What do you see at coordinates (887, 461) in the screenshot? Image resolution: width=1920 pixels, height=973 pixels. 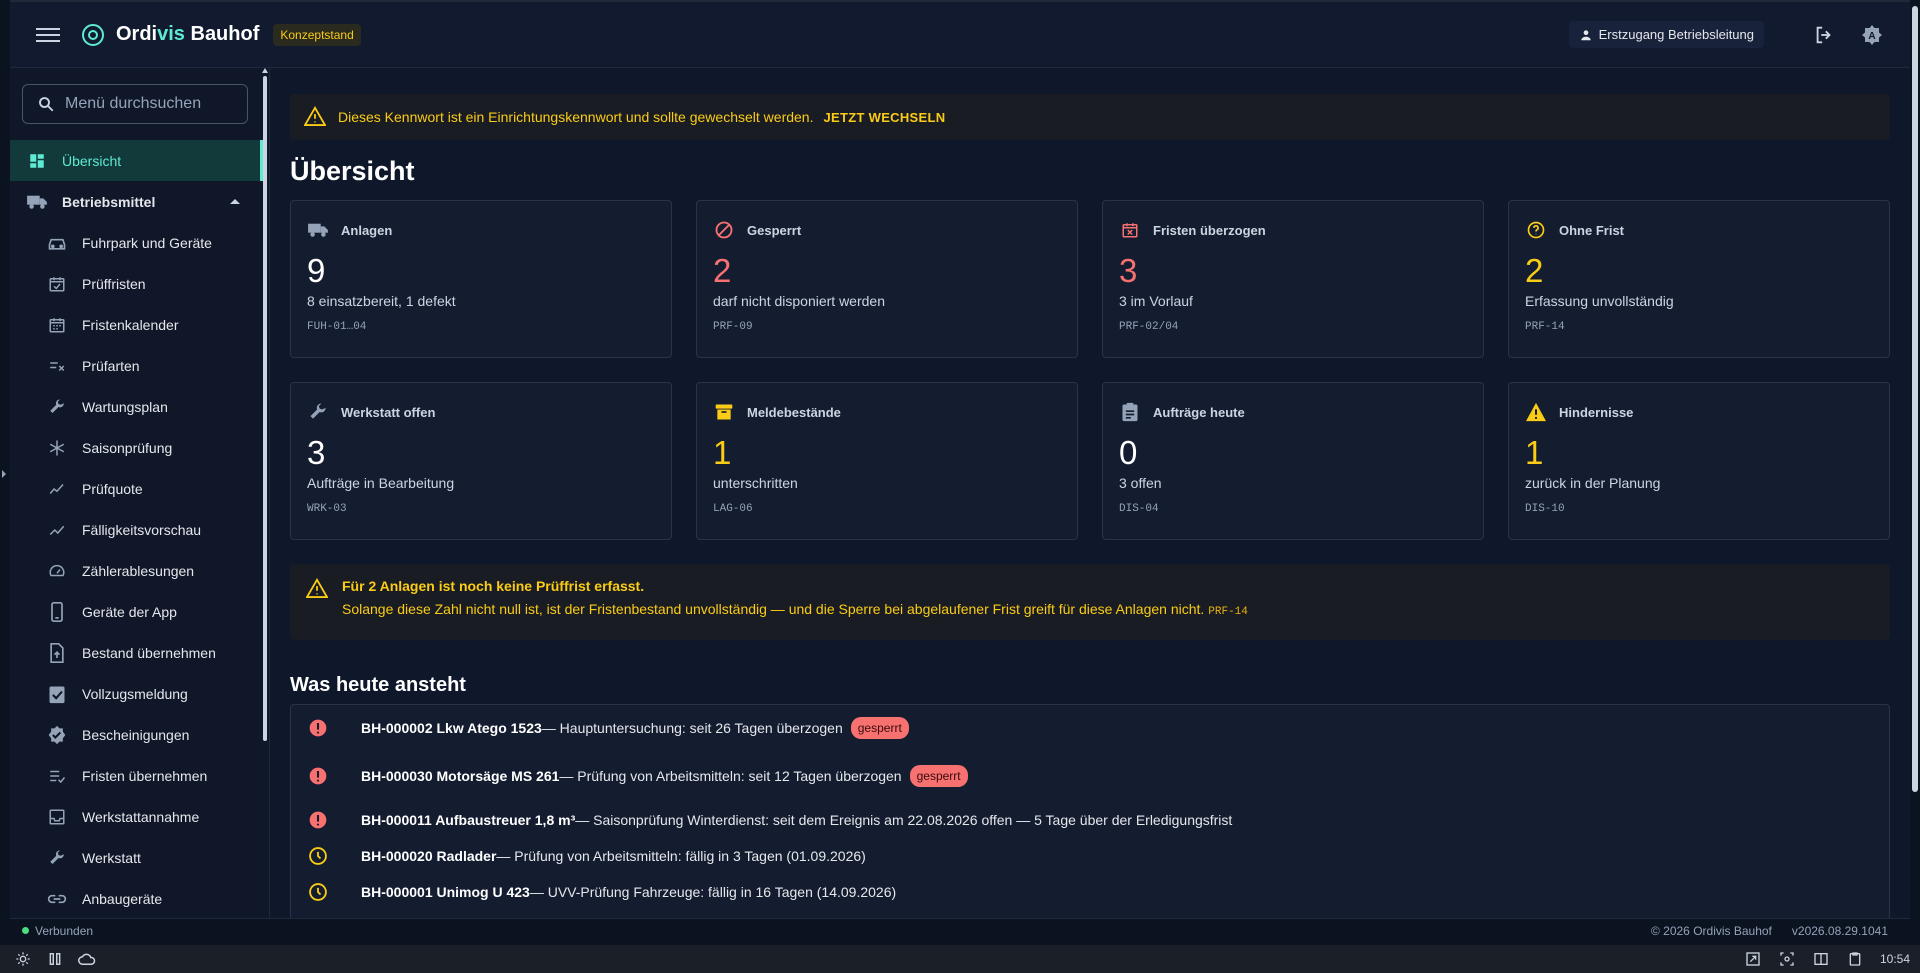 I see `card-meldebestaende: Meldebestände 1 unterschritten LAG-06` at bounding box center [887, 461].